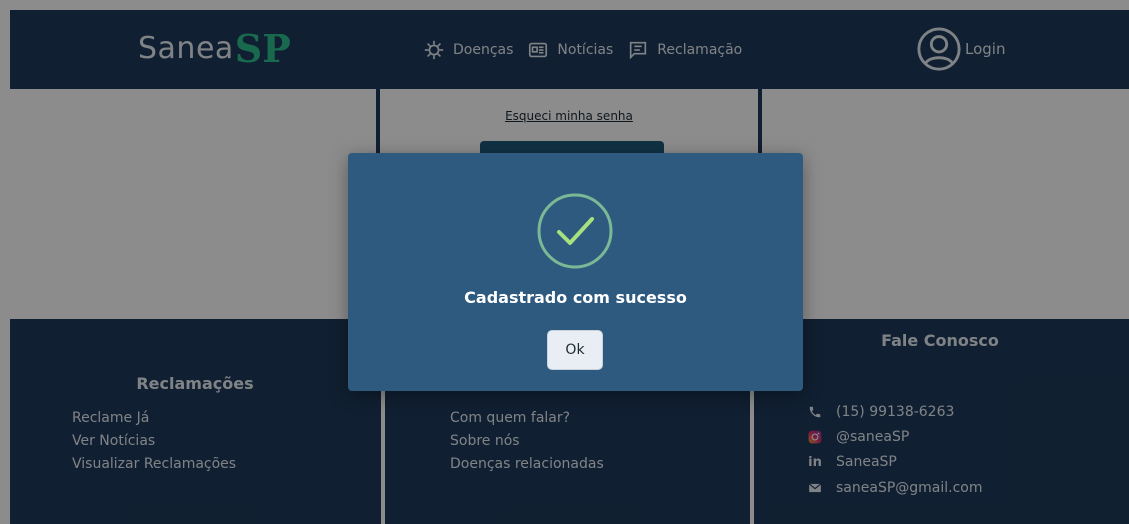 The height and width of the screenshot is (524, 1129). Describe the element at coordinates (575, 350) in the screenshot. I see `ok-button: Ok` at that location.